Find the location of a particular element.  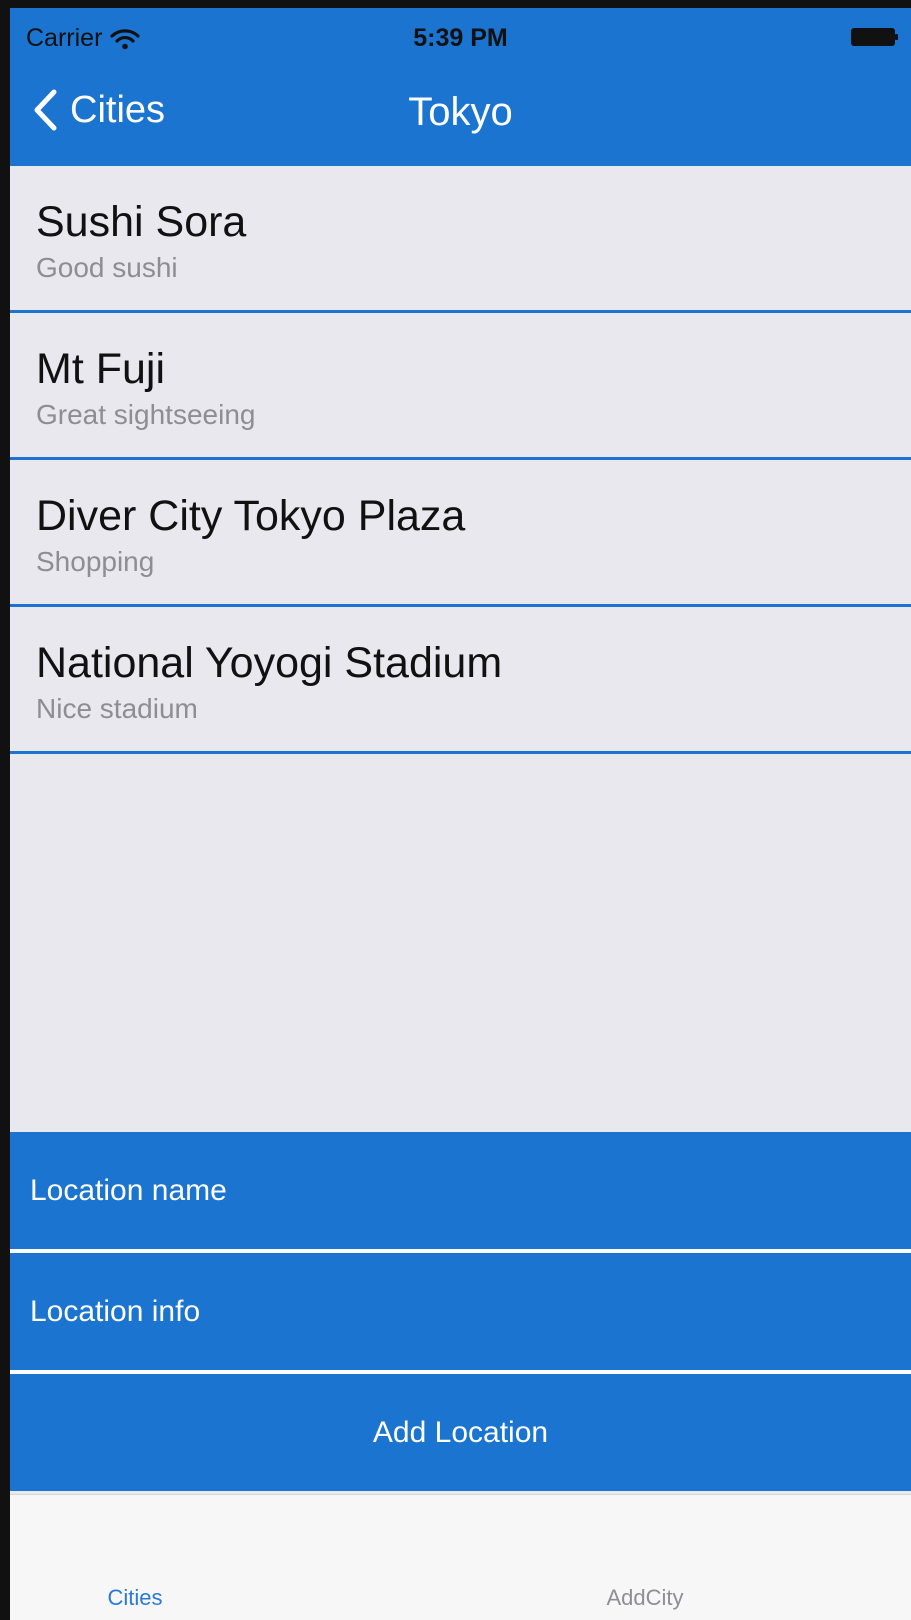

location-name: Diver City Tokyo Plaza is located at coordinates (251, 516).